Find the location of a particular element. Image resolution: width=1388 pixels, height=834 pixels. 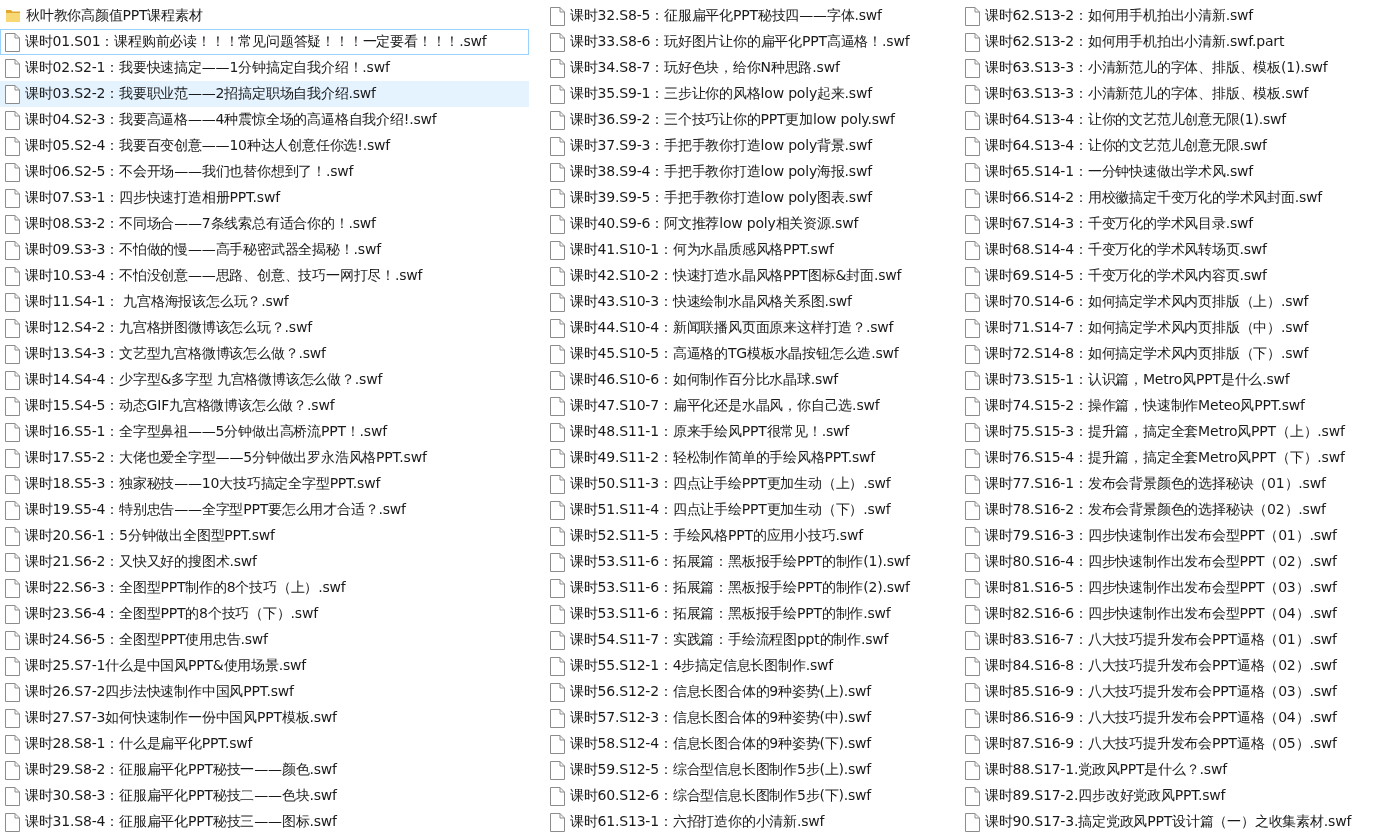

file-item: 课时17.S5-2：大佬也爱全字型——5分钟做出罗永浩风格PPT.swf is located at coordinates (264, 458).